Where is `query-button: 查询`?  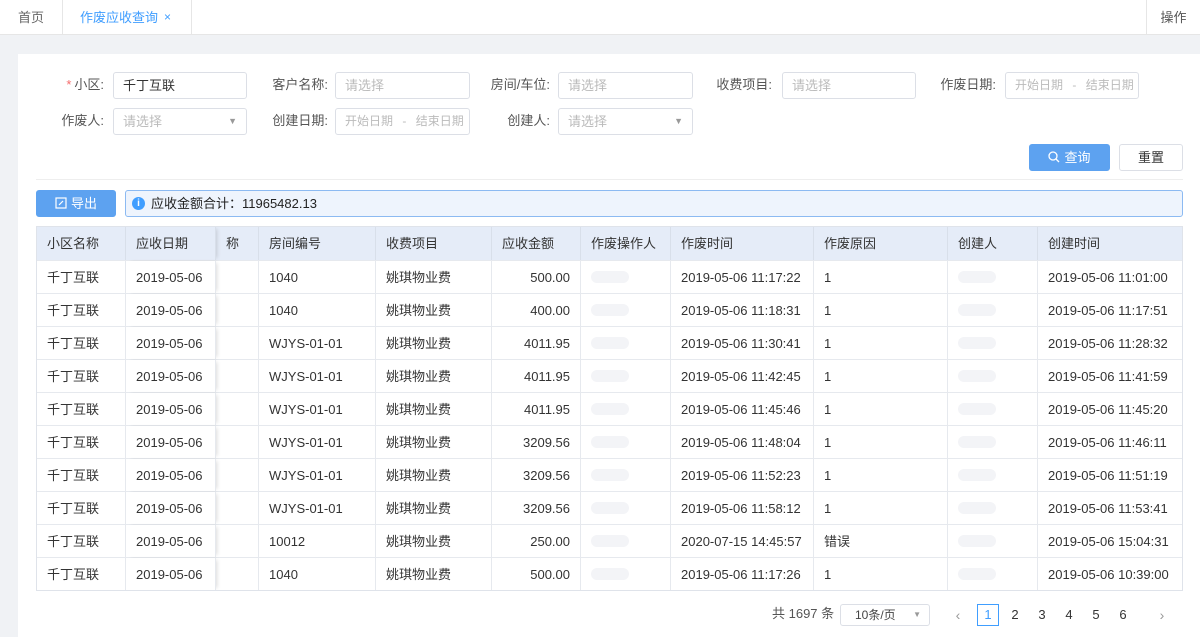 query-button: 查询 is located at coordinates (1069, 157).